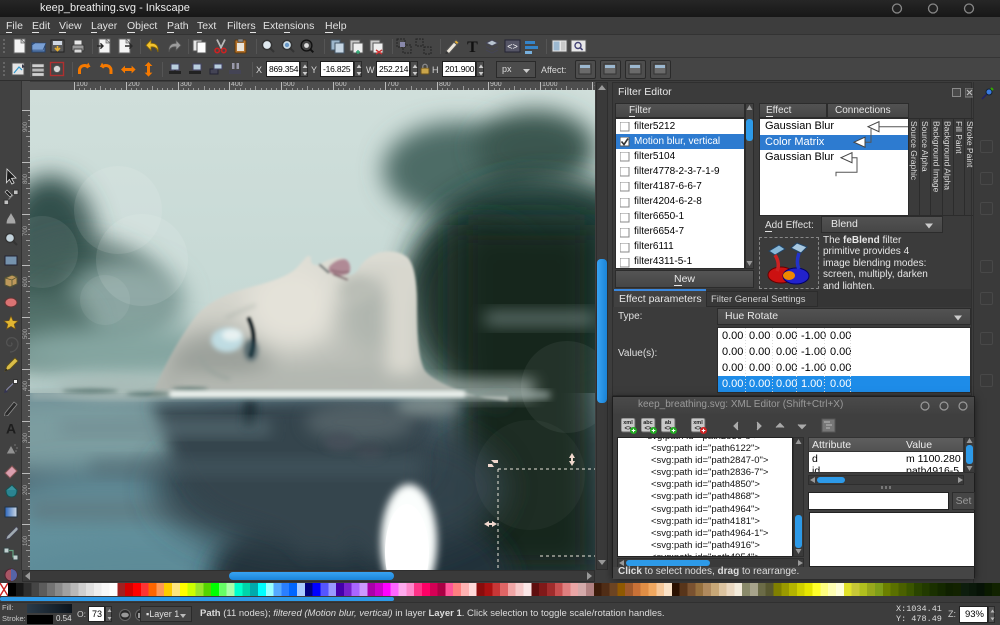 The image size is (1000, 625). What do you see at coordinates (472, 47) in the screenshot?
I see `svg-text: T` at bounding box center [472, 47].